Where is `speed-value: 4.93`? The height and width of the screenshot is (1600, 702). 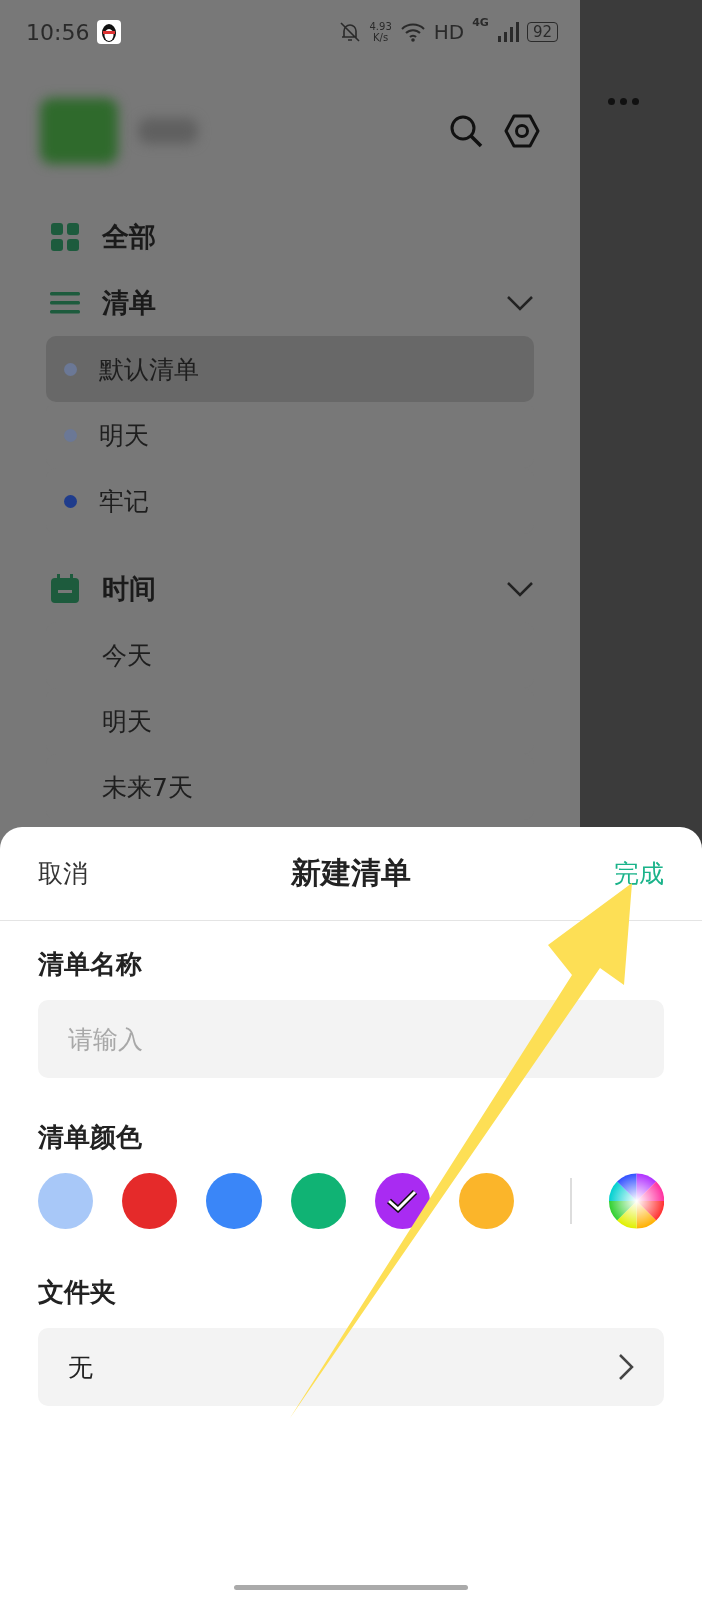 speed-value: 4.93 is located at coordinates (380, 26).